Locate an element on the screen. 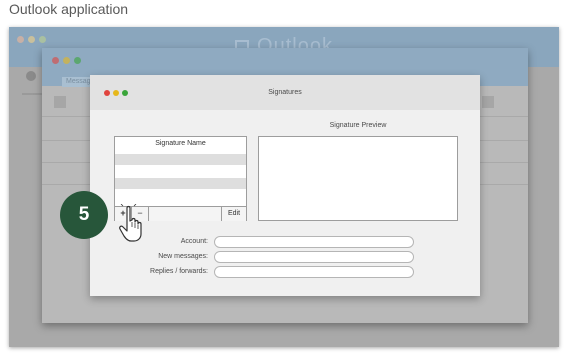 The height and width of the screenshot is (357, 569). signature-name-header: Signature Name is located at coordinates (180, 143).